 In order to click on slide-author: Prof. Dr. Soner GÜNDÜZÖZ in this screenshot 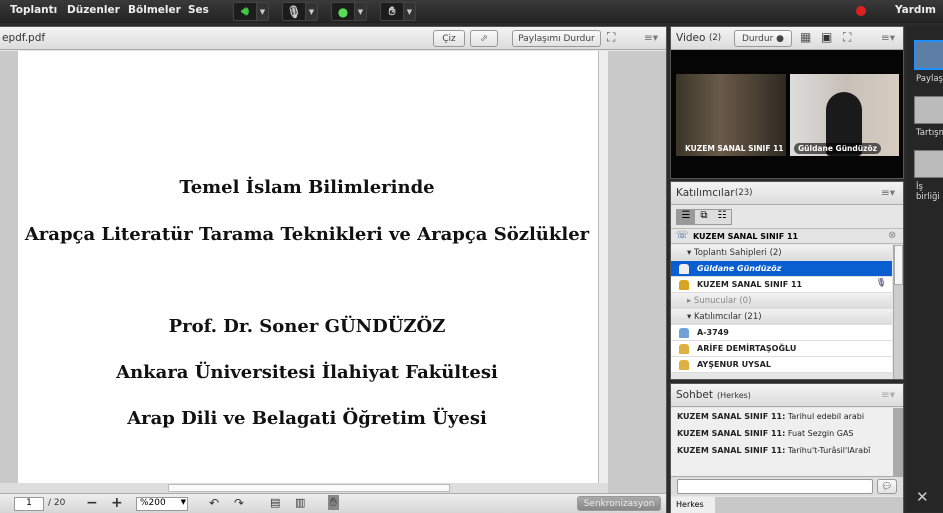, I will do `click(307, 326)`.